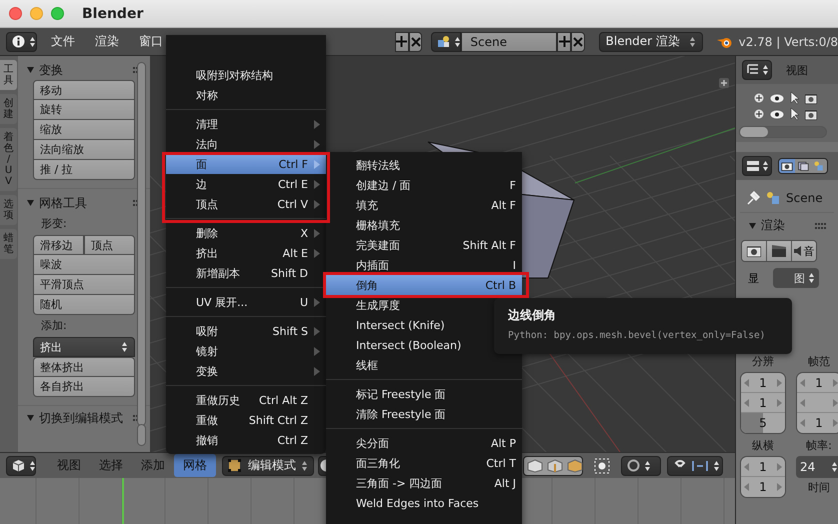  I want to click on disclosure-triangle-icon, so click(30, 203).